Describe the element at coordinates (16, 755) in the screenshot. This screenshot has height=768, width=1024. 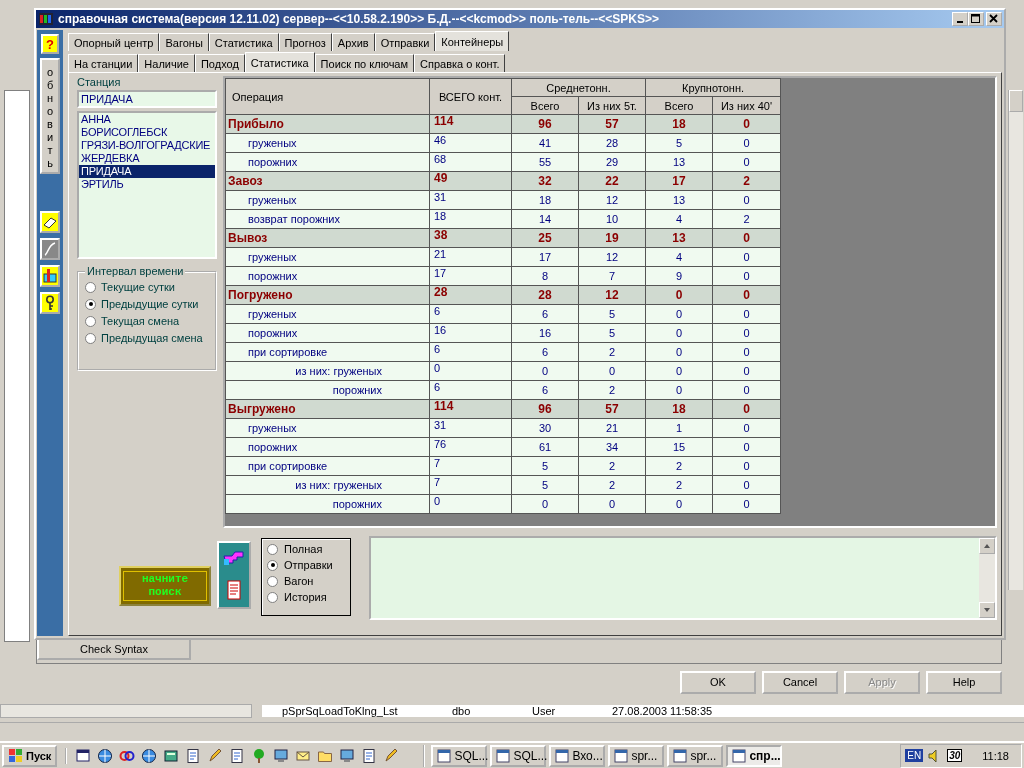
I see `flag-icon` at that location.